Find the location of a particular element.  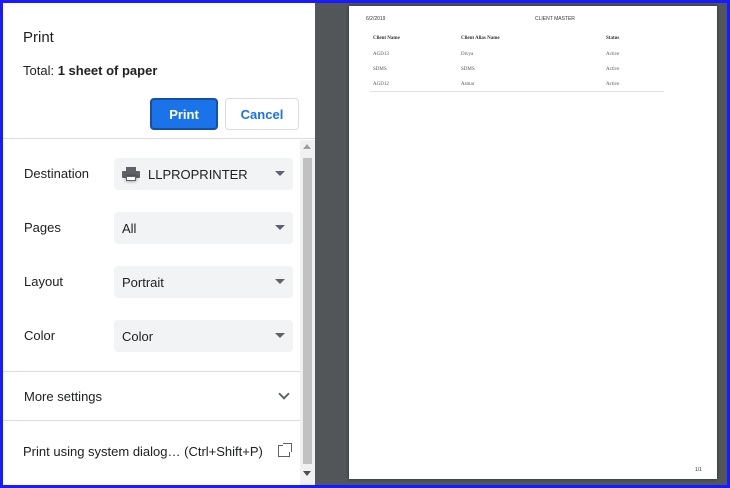

more-settings-toggle: More settings is located at coordinates (63, 396).